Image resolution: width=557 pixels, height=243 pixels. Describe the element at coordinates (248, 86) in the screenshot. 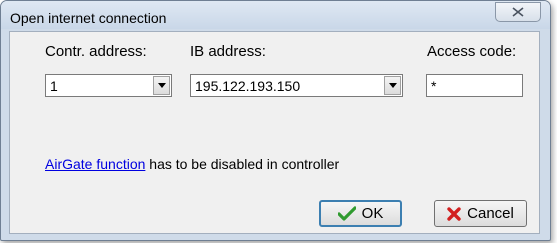

I see `ib-address-value: 195.122.193.150` at that location.